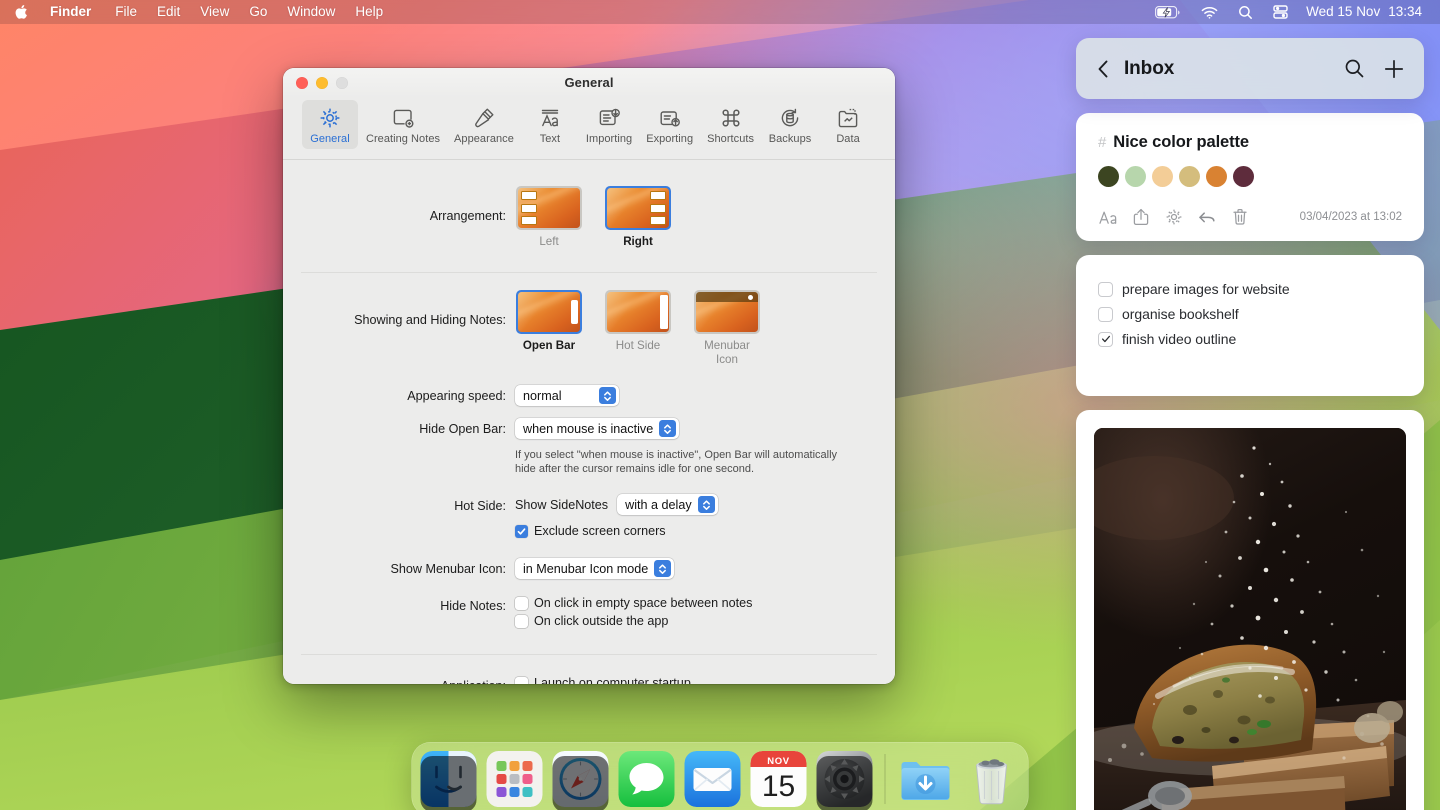  I want to click on checklist-item: organise bookshelf, so click(1250, 314).